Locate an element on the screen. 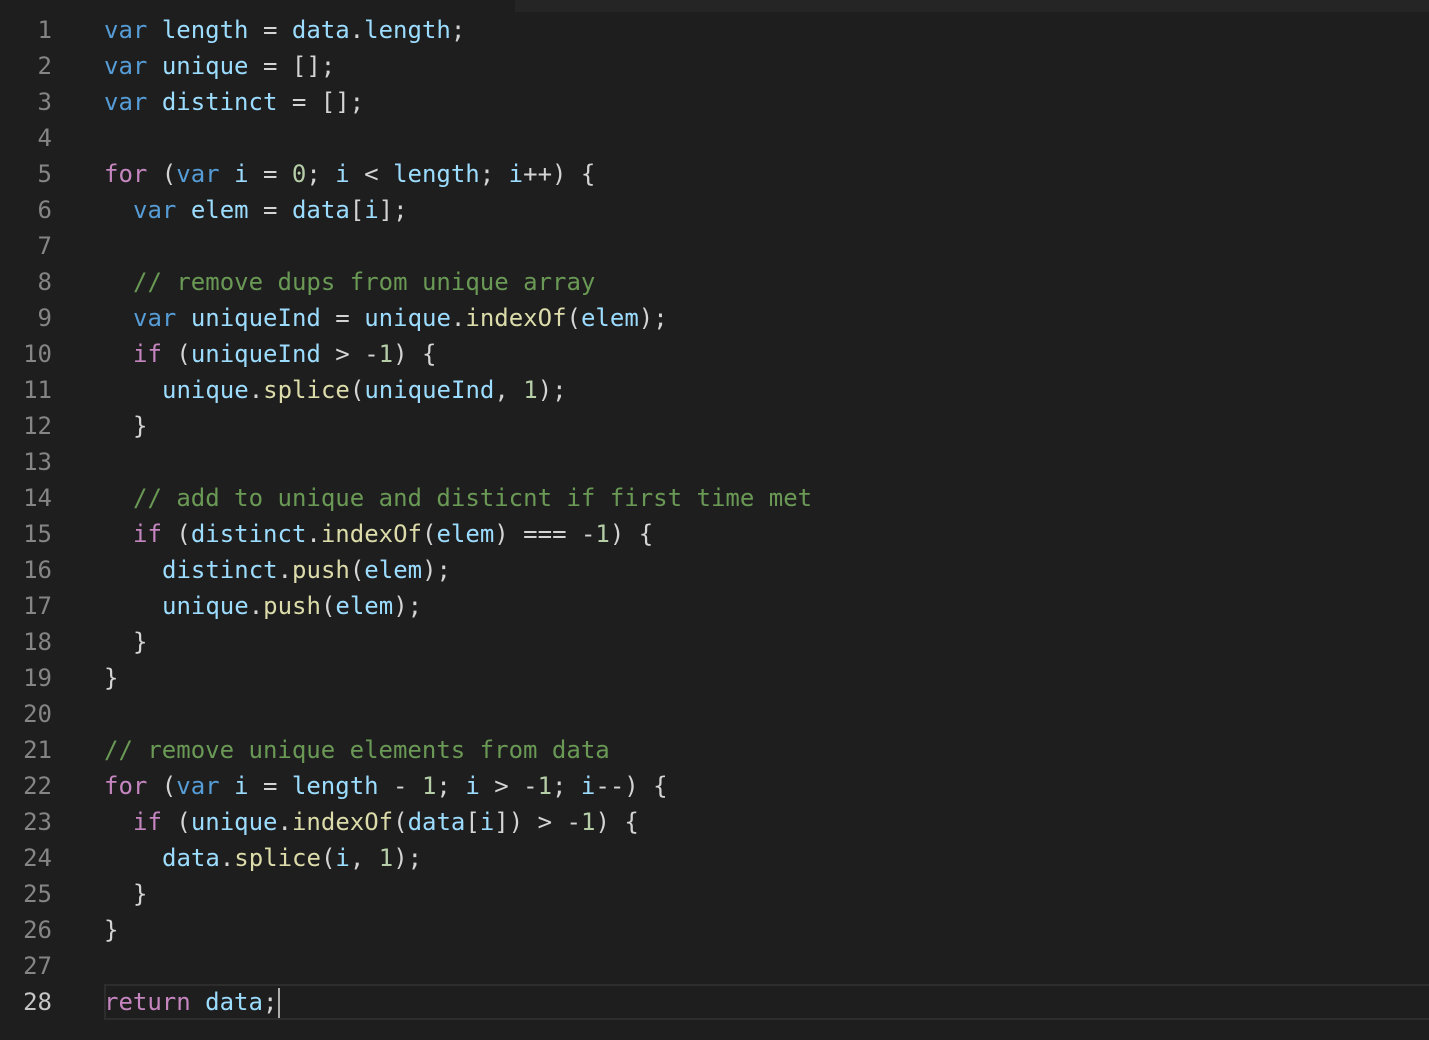 The width and height of the screenshot is (1429, 1040). code-line: 11 unique.splice(uniqueInd, 1); is located at coordinates (714, 390).